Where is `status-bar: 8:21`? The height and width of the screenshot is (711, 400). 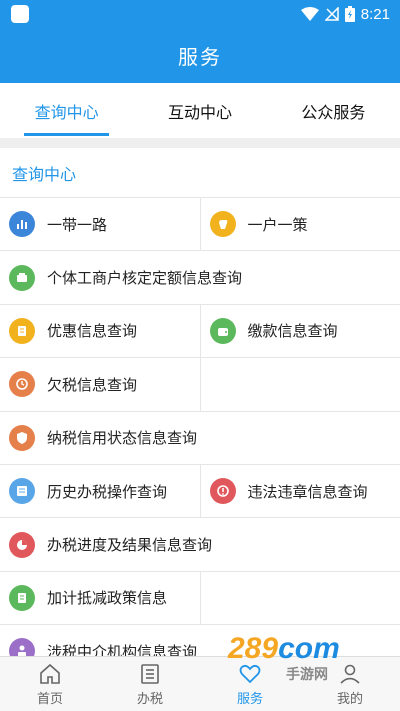 status-bar: 8:21 is located at coordinates (200, 14).